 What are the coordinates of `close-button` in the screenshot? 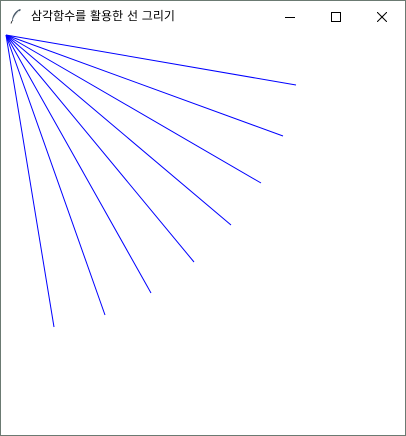 It's located at (382, 16).